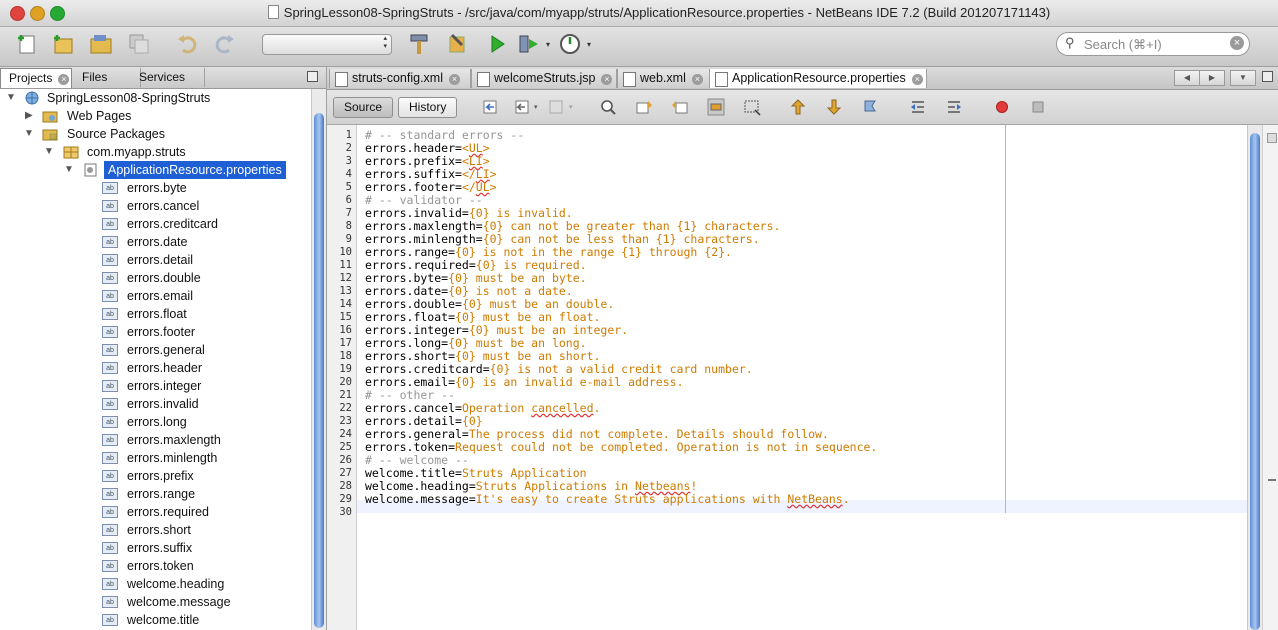 The height and width of the screenshot is (630, 1278). What do you see at coordinates (1123, 45) in the screenshot?
I see `search-input: Search (⌘+I)` at bounding box center [1123, 45].